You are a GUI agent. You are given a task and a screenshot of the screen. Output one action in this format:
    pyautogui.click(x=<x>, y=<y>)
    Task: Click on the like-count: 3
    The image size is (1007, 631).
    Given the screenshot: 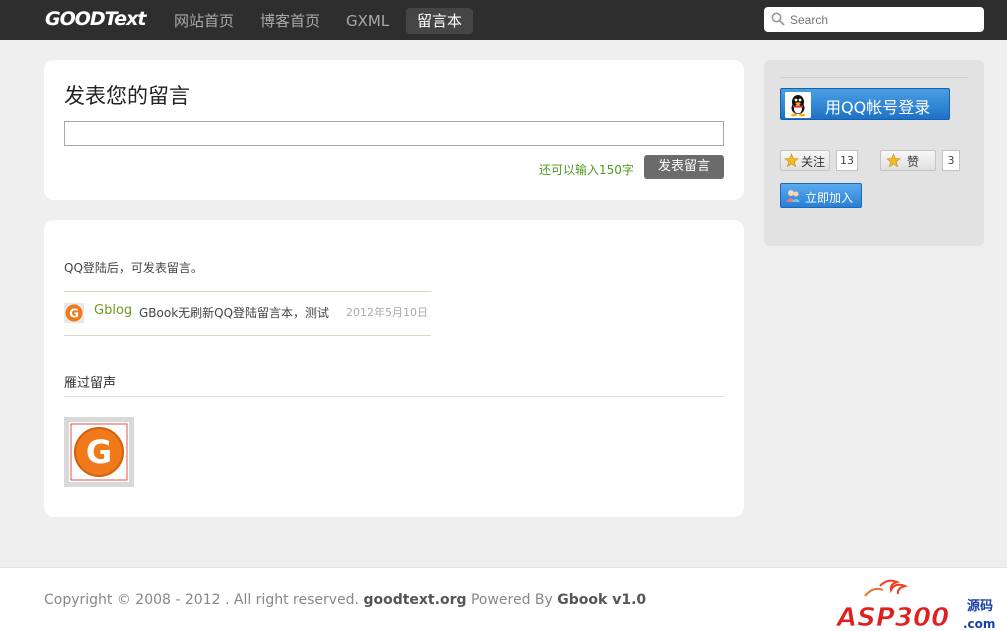 What is the action you would take?
    pyautogui.click(x=951, y=160)
    